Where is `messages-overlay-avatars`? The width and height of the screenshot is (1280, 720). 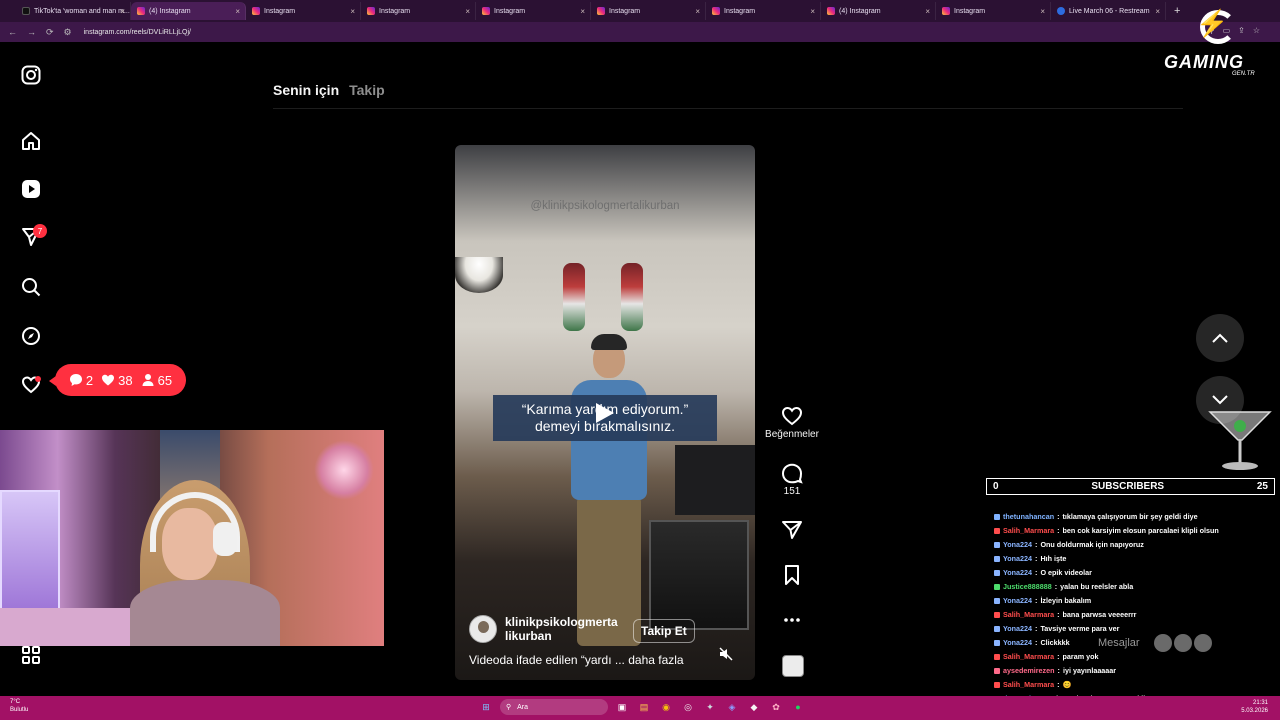 messages-overlay-avatars is located at coordinates (1183, 643).